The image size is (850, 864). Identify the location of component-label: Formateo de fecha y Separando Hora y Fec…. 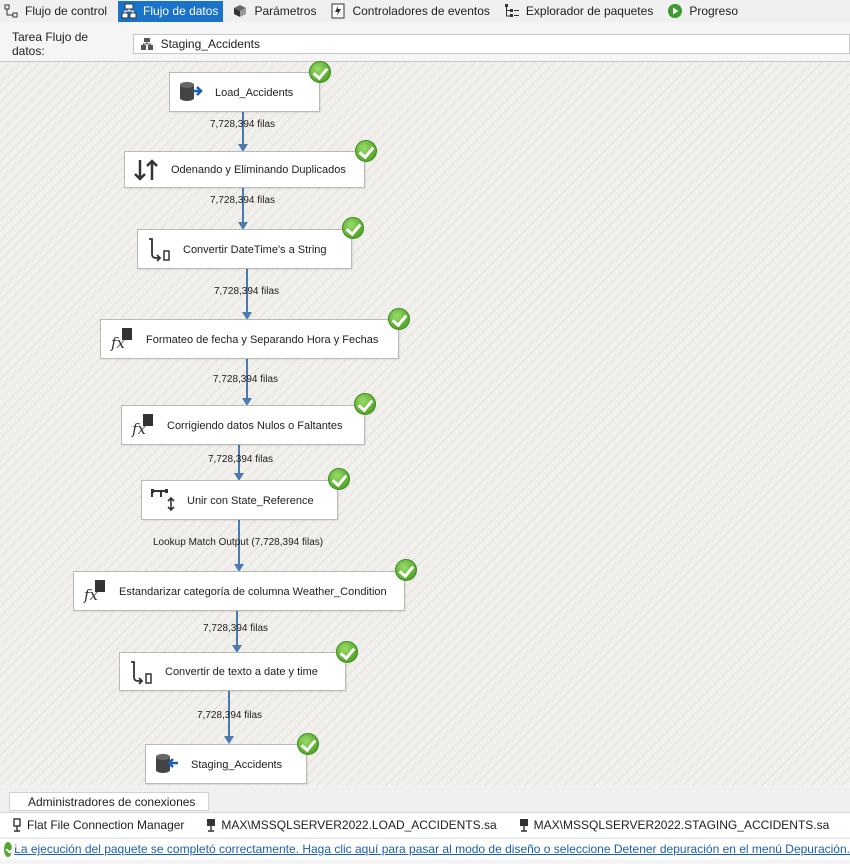
(262, 340).